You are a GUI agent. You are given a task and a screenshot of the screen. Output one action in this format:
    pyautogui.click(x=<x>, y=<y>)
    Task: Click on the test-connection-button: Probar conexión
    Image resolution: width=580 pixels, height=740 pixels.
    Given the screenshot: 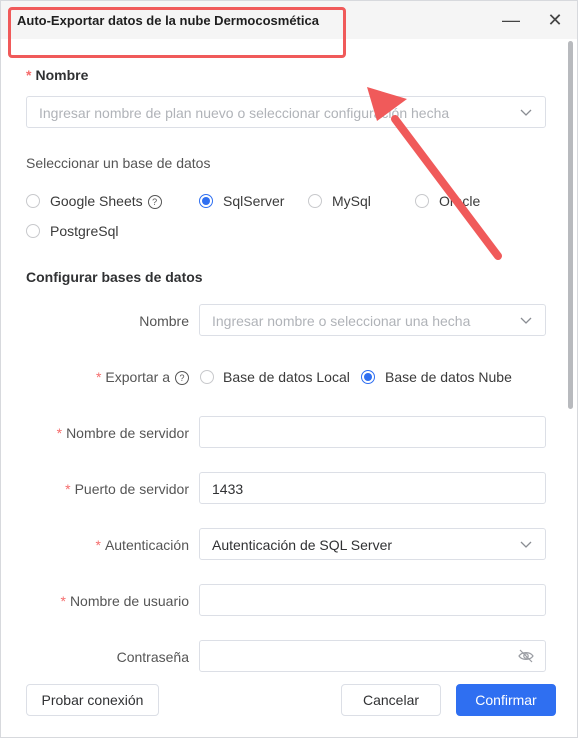 What is the action you would take?
    pyautogui.click(x=92, y=700)
    